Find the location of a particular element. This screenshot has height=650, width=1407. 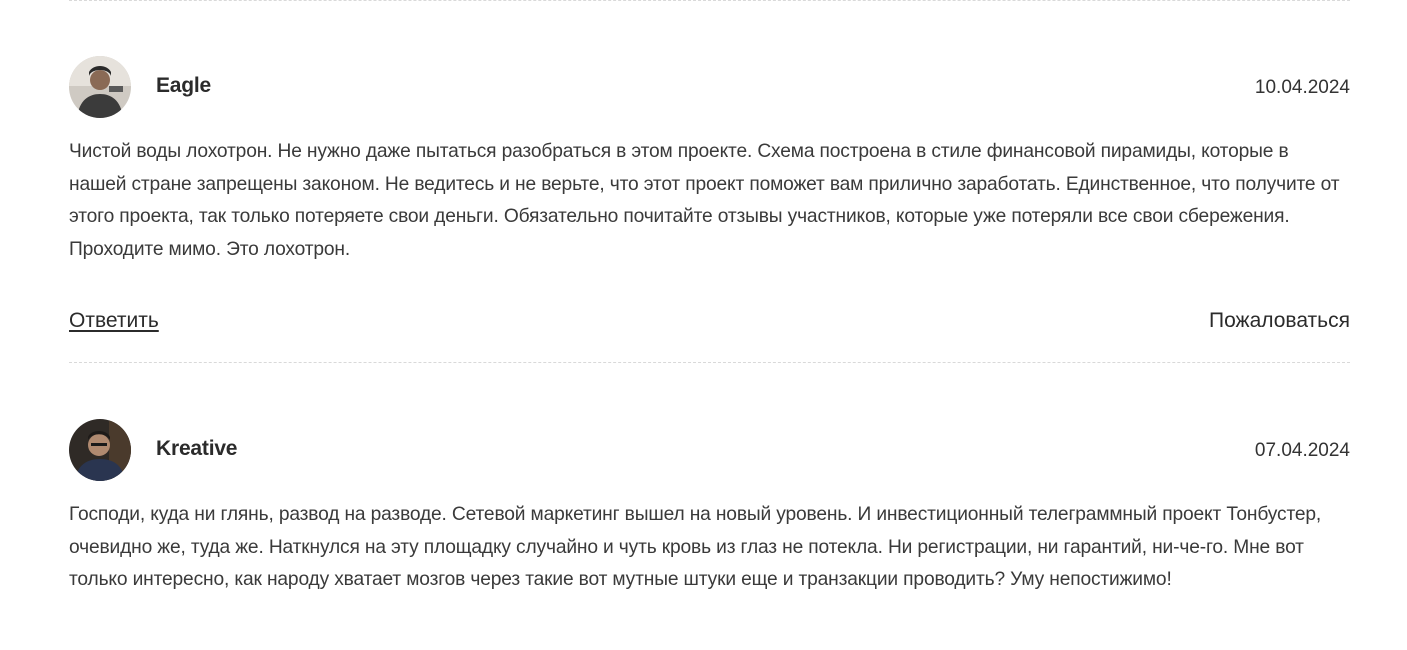

comment-divider-top is located at coordinates (709, 0).